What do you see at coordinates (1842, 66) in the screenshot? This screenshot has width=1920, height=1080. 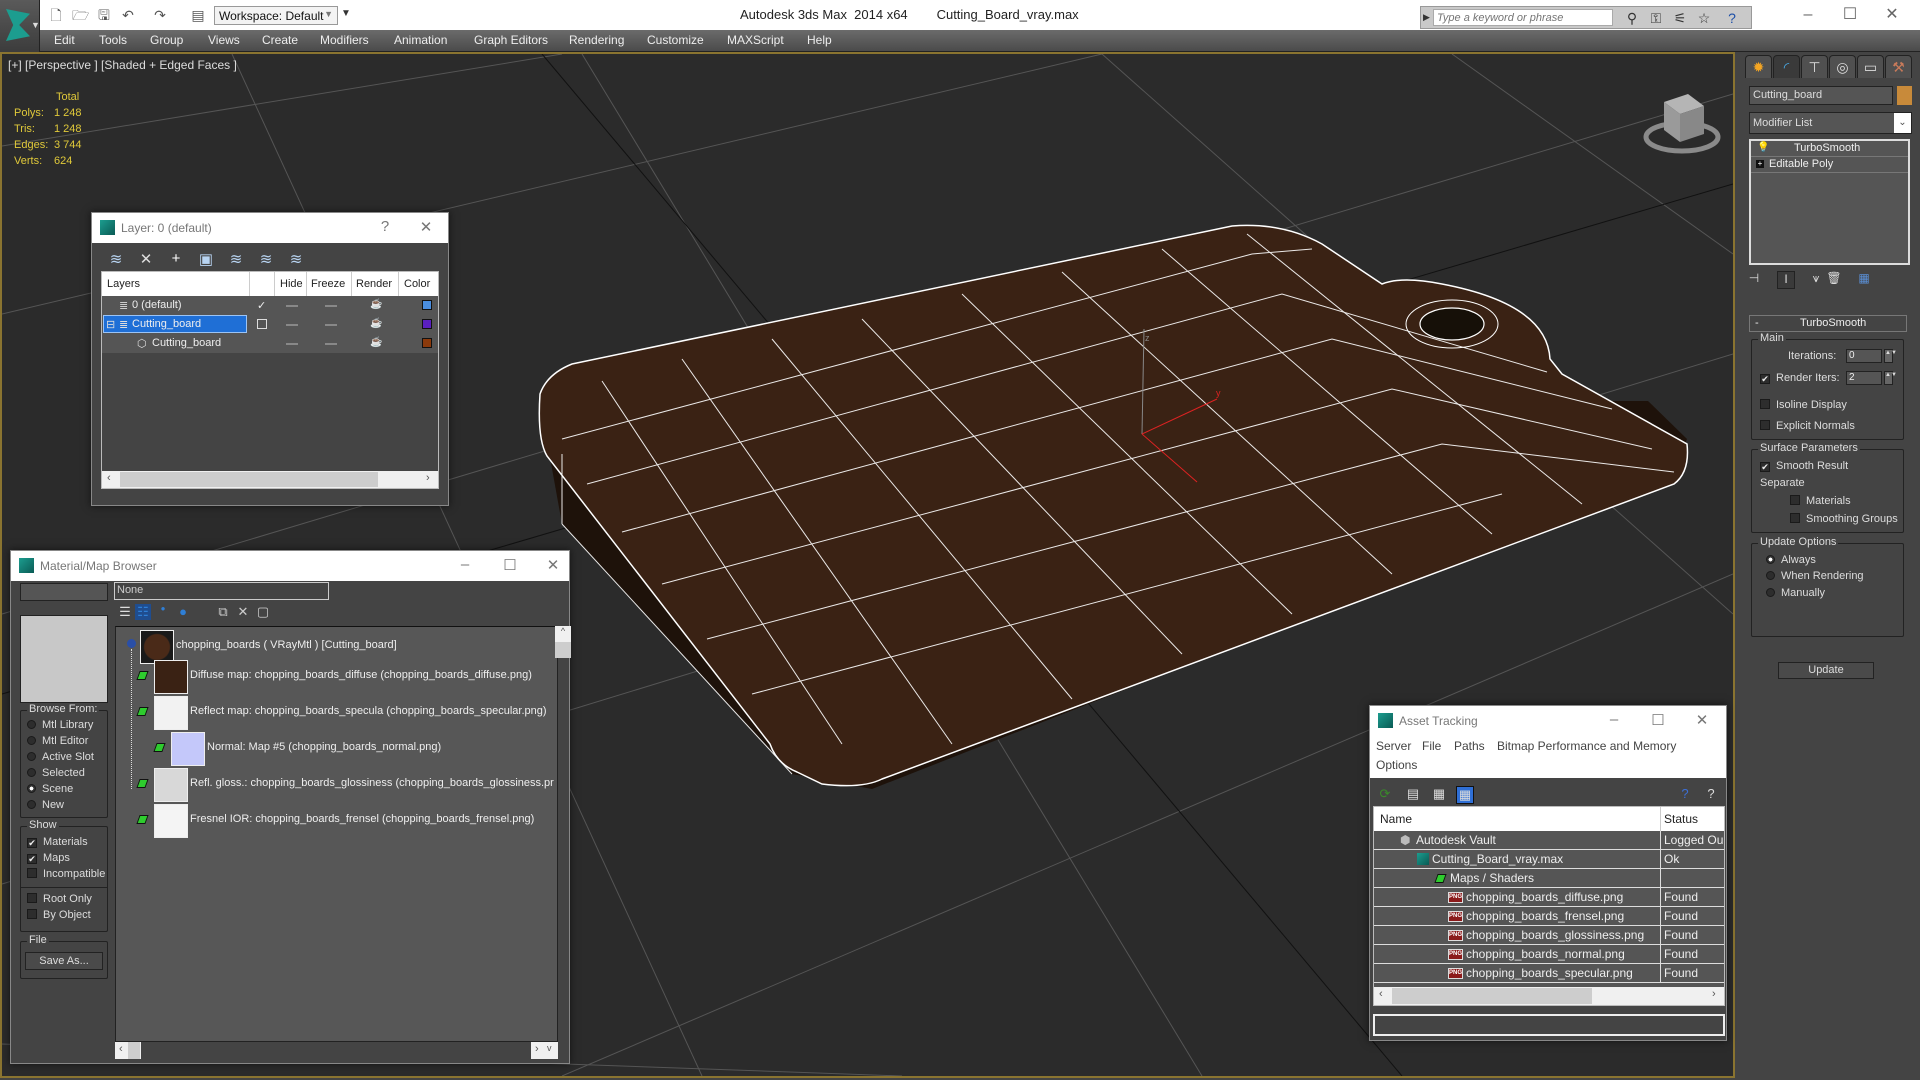 I see `motion-tab-icon: ◎` at bounding box center [1842, 66].